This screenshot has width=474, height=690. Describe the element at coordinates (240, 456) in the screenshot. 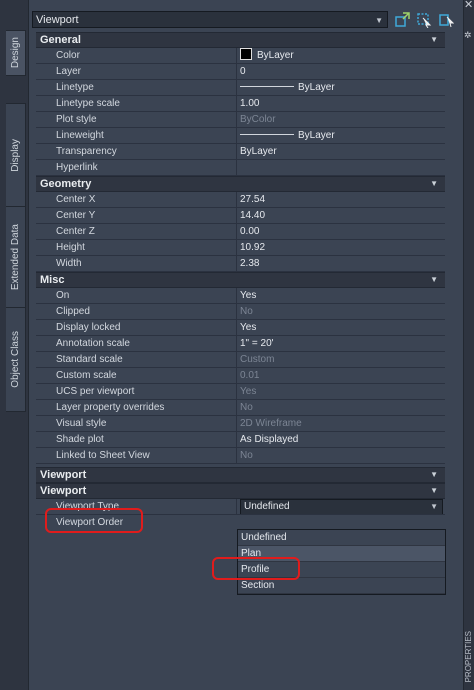

I see `property-row-linked-to-sheet-view: Linked to Sheet View No` at that location.